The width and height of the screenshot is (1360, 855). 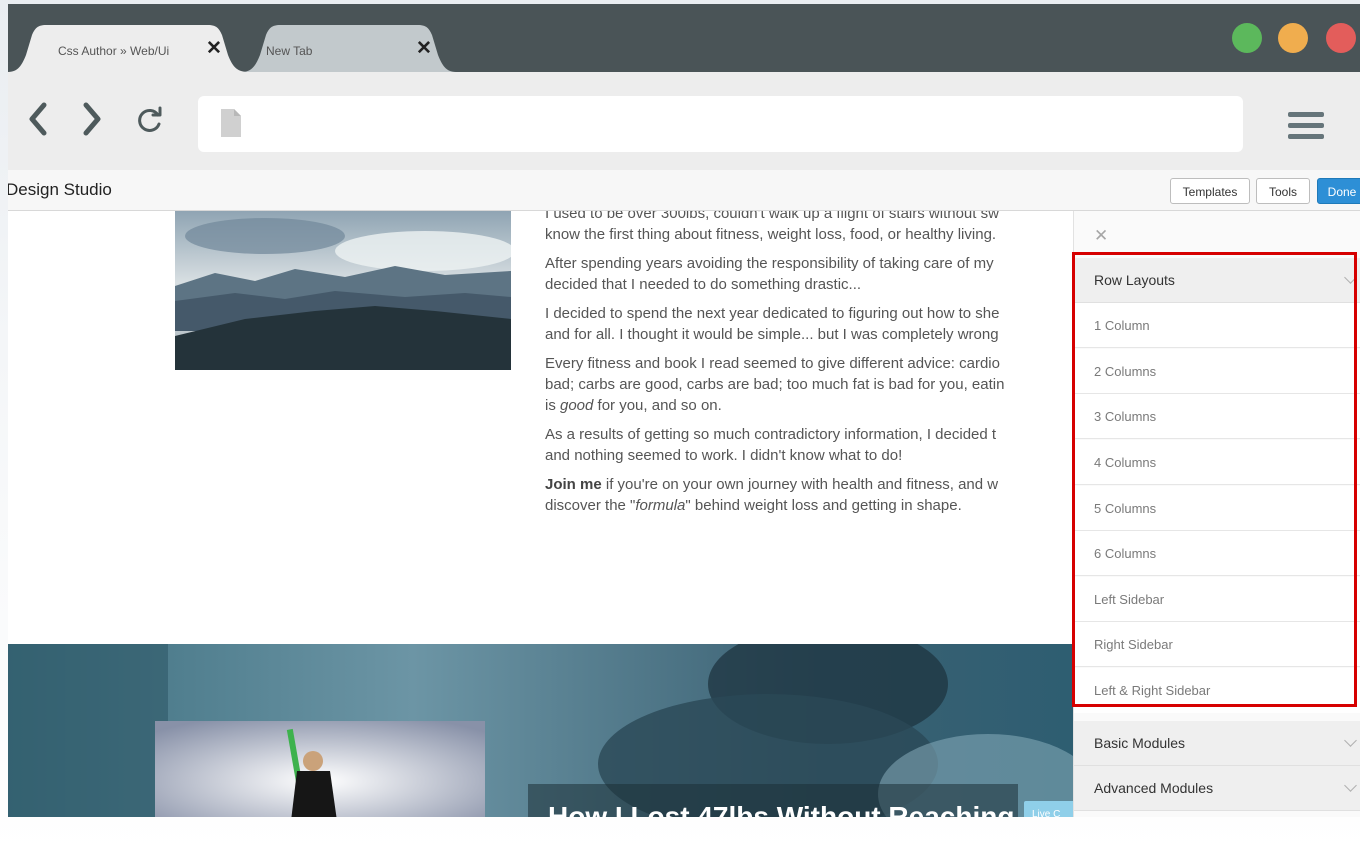 I want to click on layout-label: 6 Columns, so click(x=1125, y=553).